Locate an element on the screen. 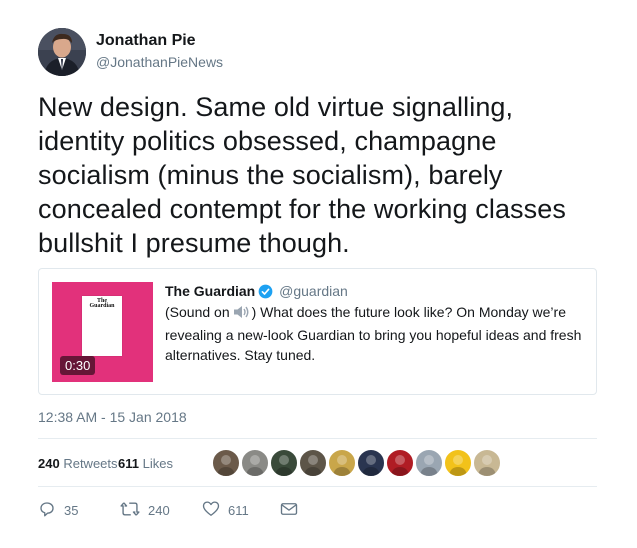  author-avatar is located at coordinates (62, 52).